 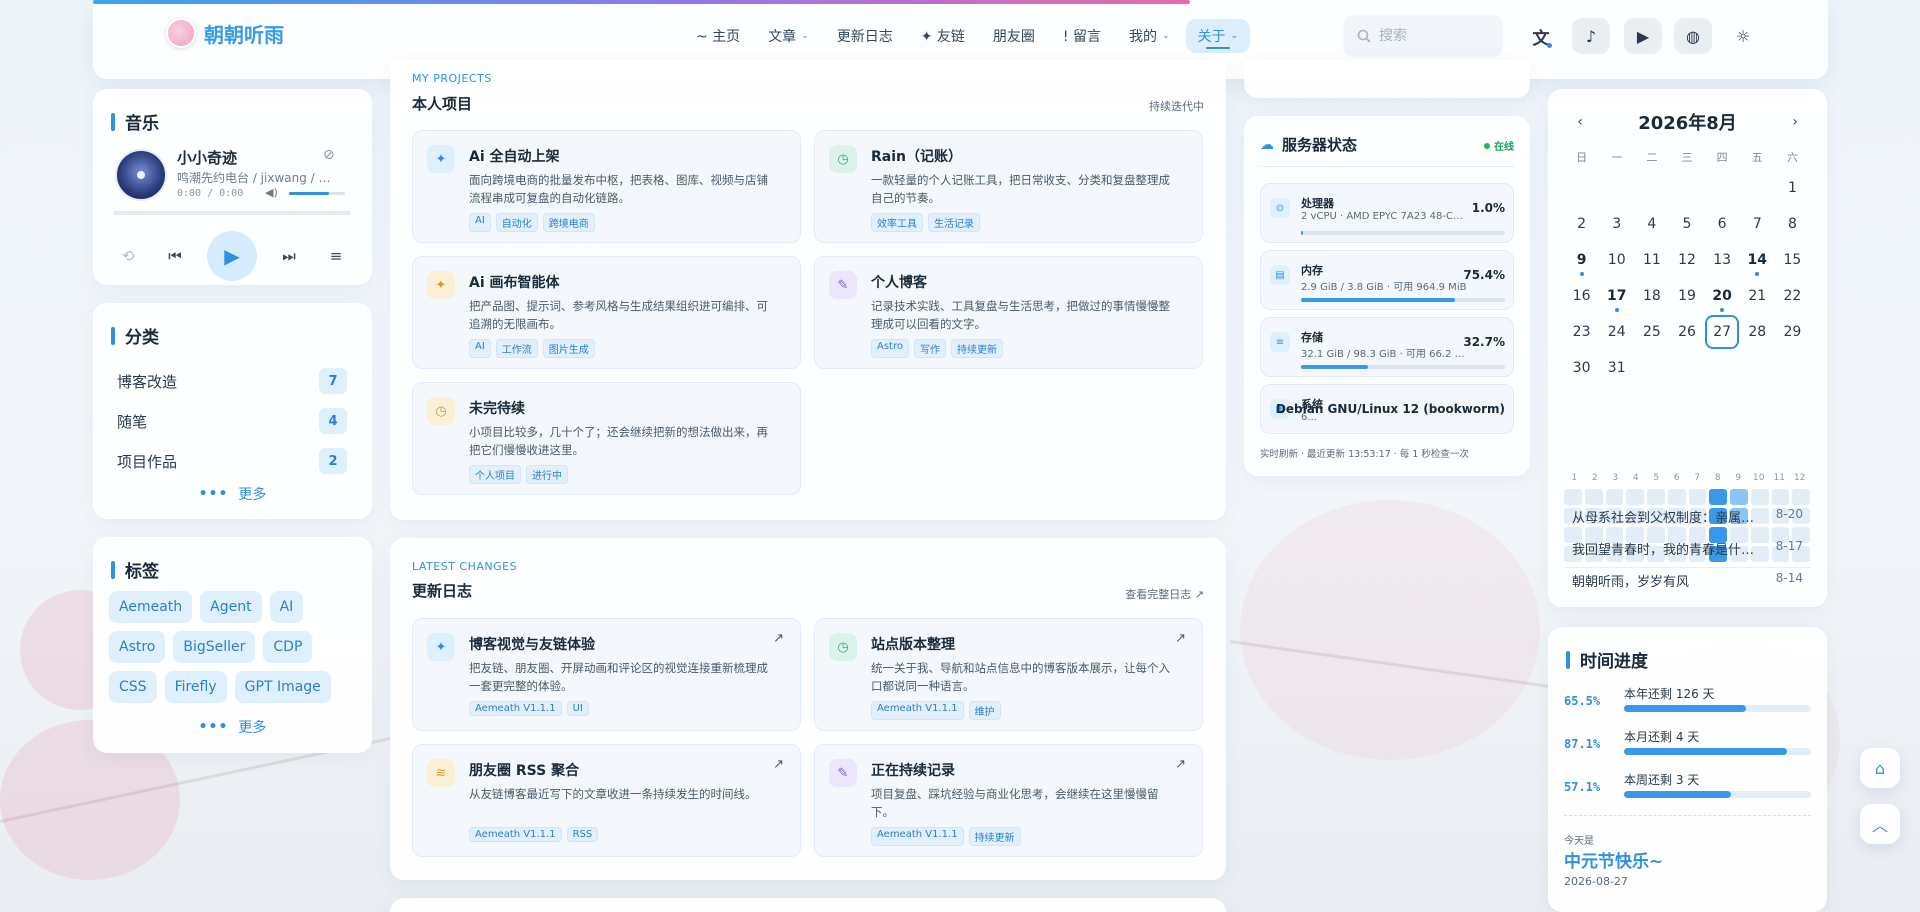 I want to click on category-count: 7, so click(x=333, y=381).